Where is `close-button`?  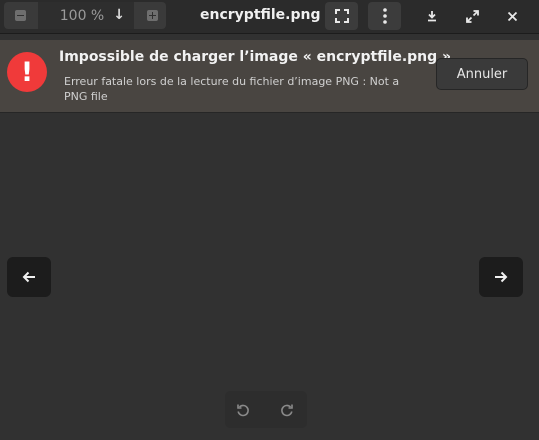
close-button is located at coordinates (512, 16).